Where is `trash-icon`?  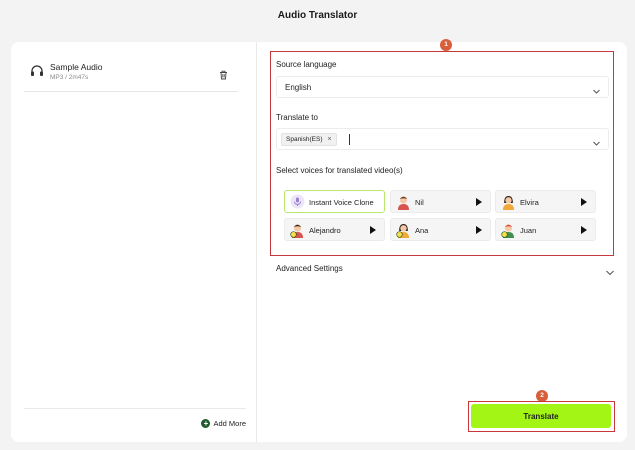
trash-icon is located at coordinates (223, 76).